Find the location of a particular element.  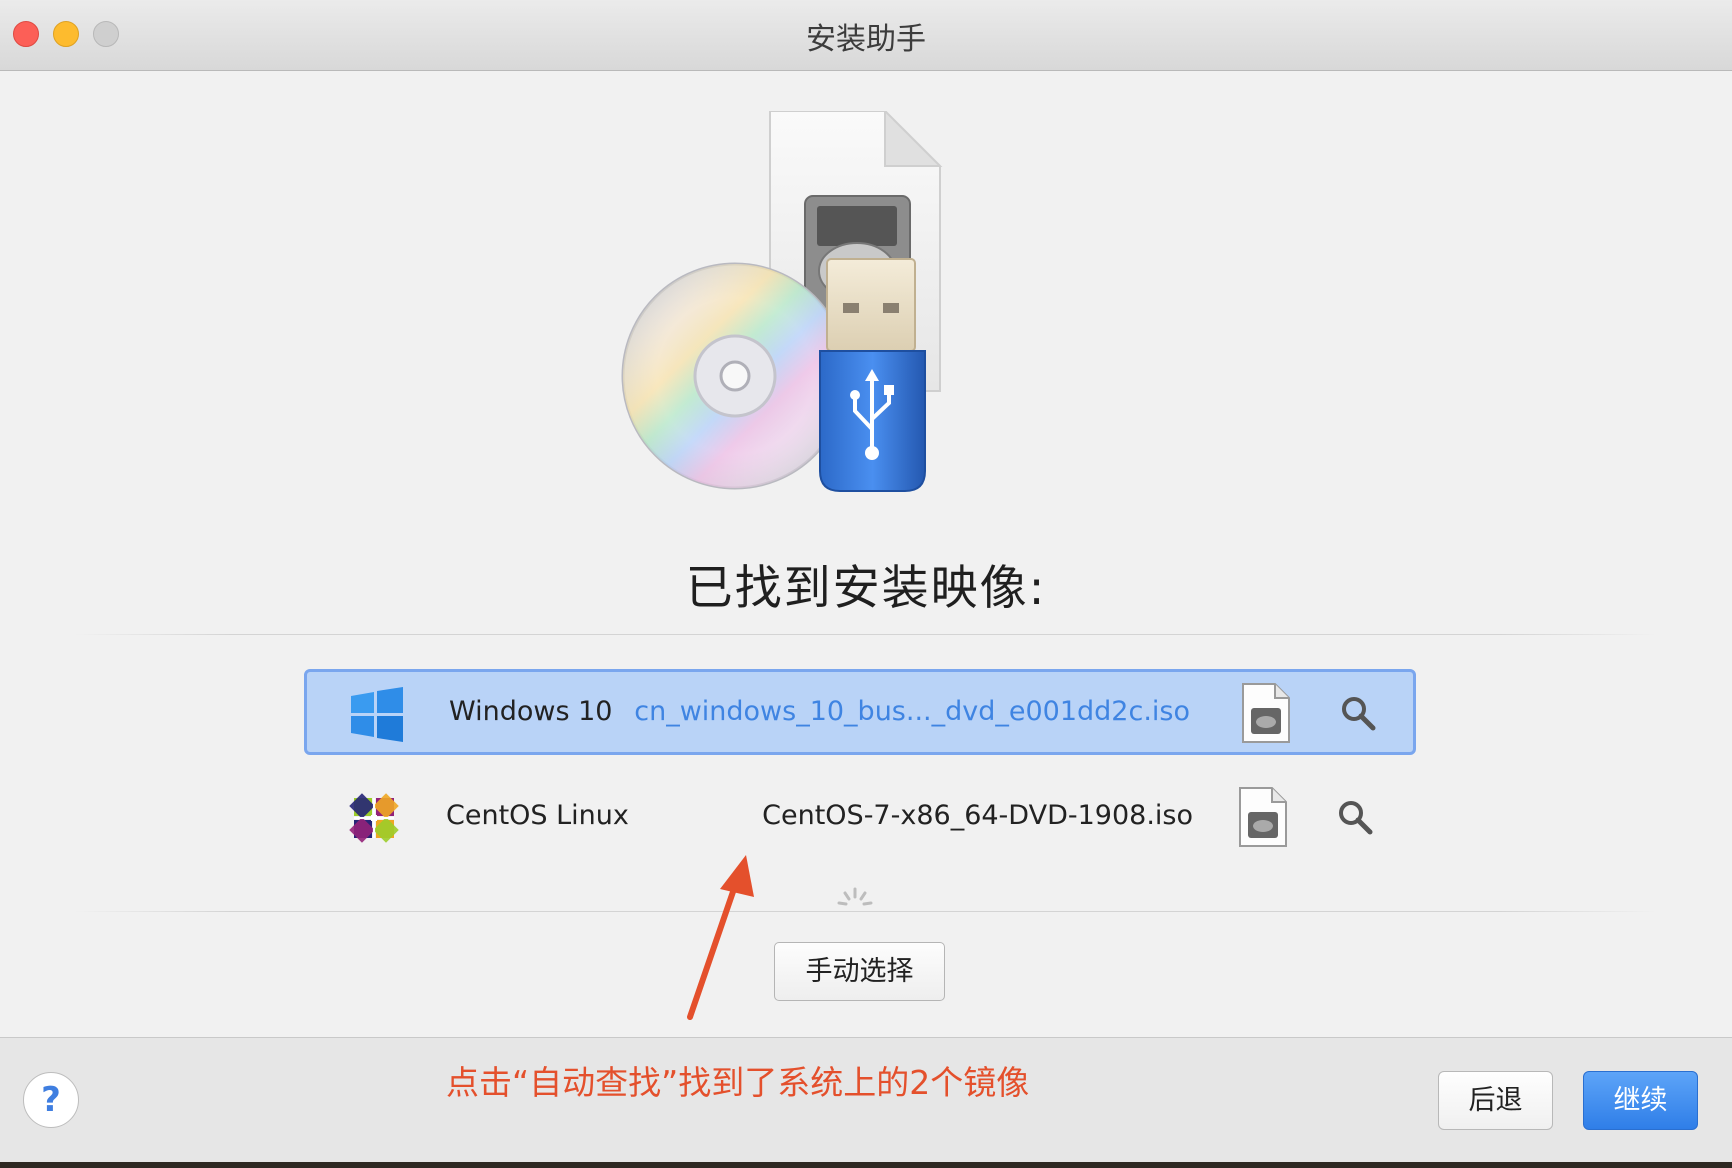

windows-logo-icon is located at coordinates (377, 714).